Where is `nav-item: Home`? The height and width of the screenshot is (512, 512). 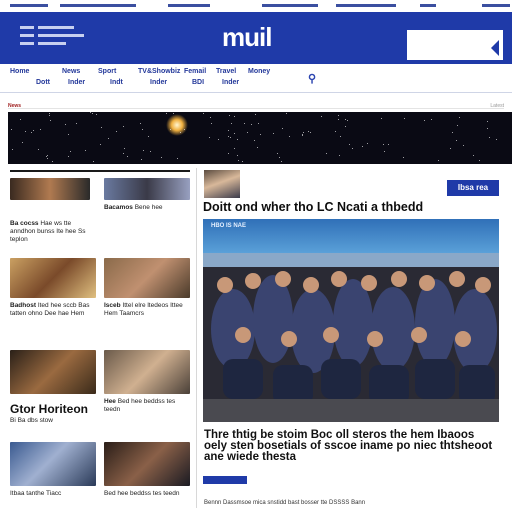
nav-item: Home is located at coordinates (19, 71).